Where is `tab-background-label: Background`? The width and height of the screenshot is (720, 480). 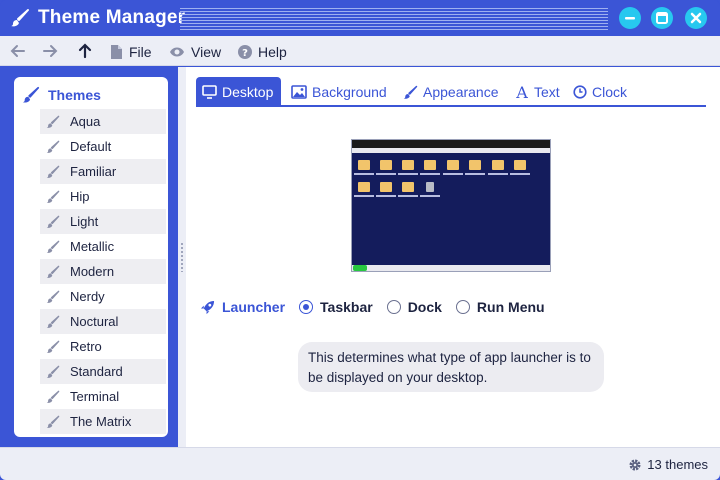 tab-background-label: Background is located at coordinates (349, 92).